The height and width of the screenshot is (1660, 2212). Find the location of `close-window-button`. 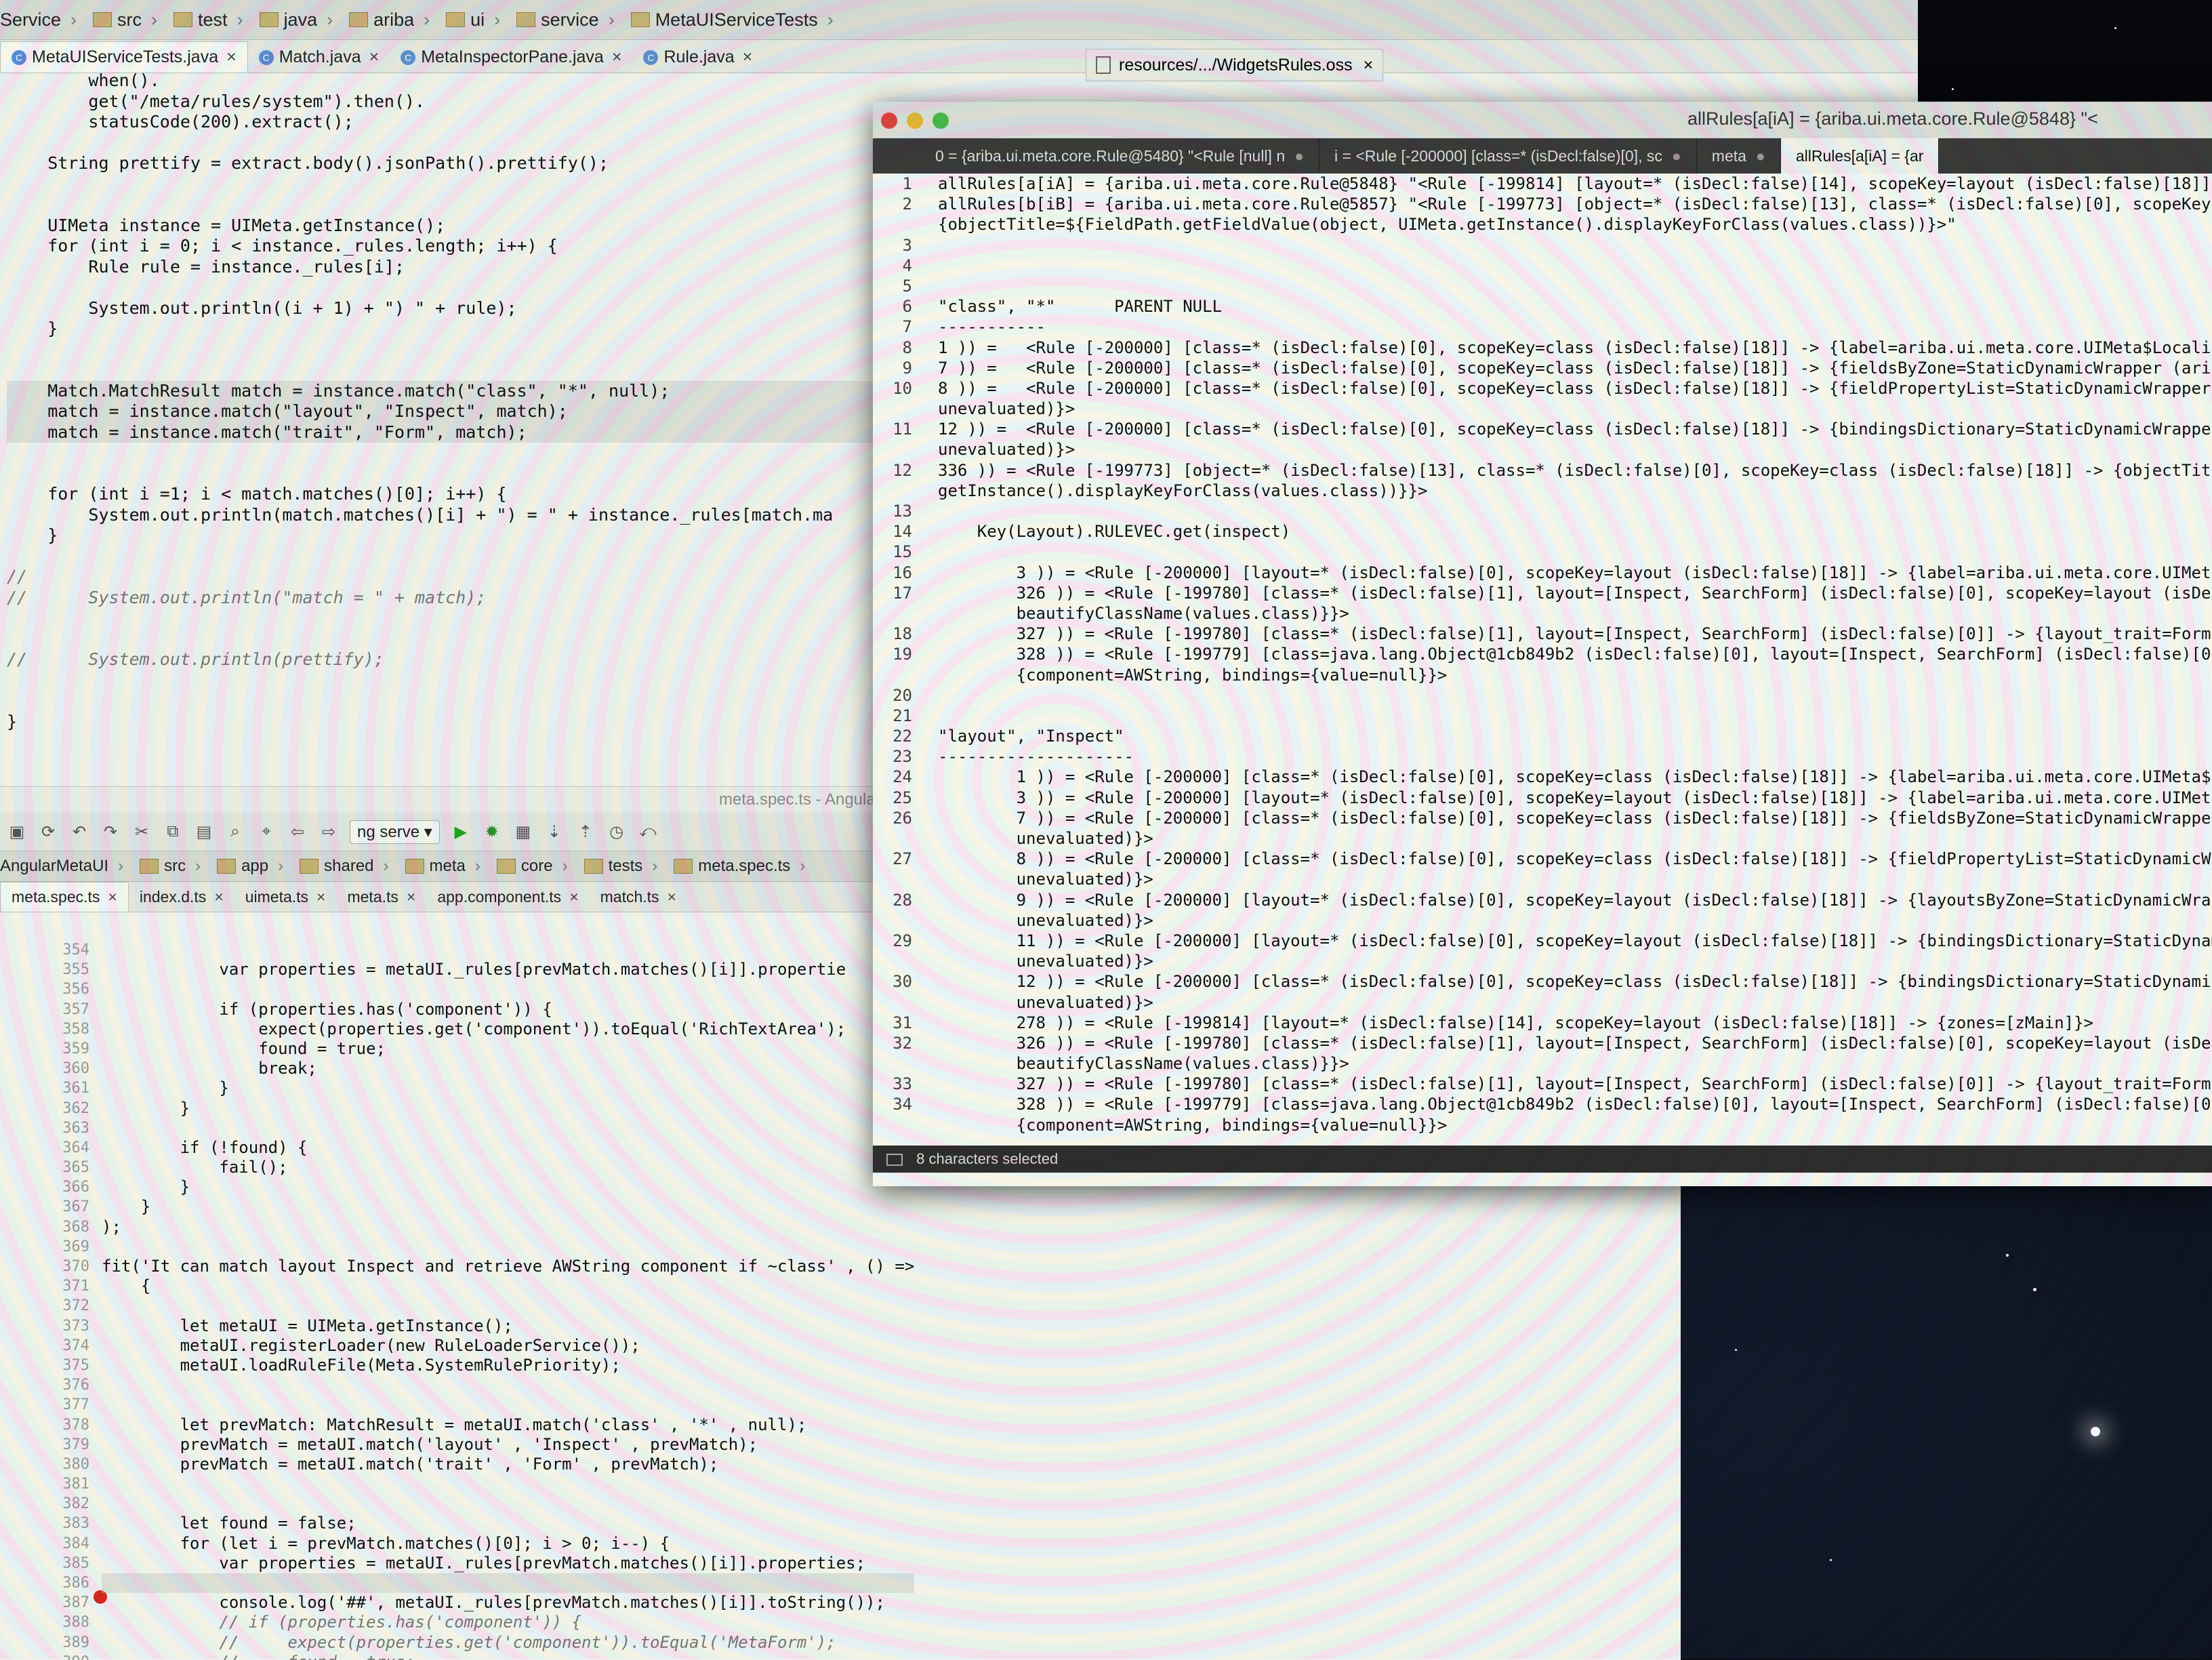

close-window-button is located at coordinates (889, 121).